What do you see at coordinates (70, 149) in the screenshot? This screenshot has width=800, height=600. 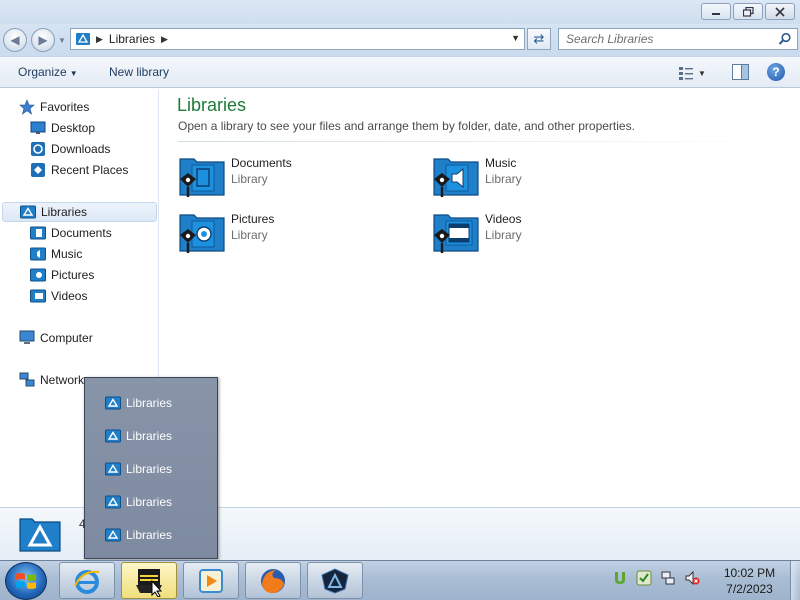 I see `nav-downloads: Downloads` at bounding box center [70, 149].